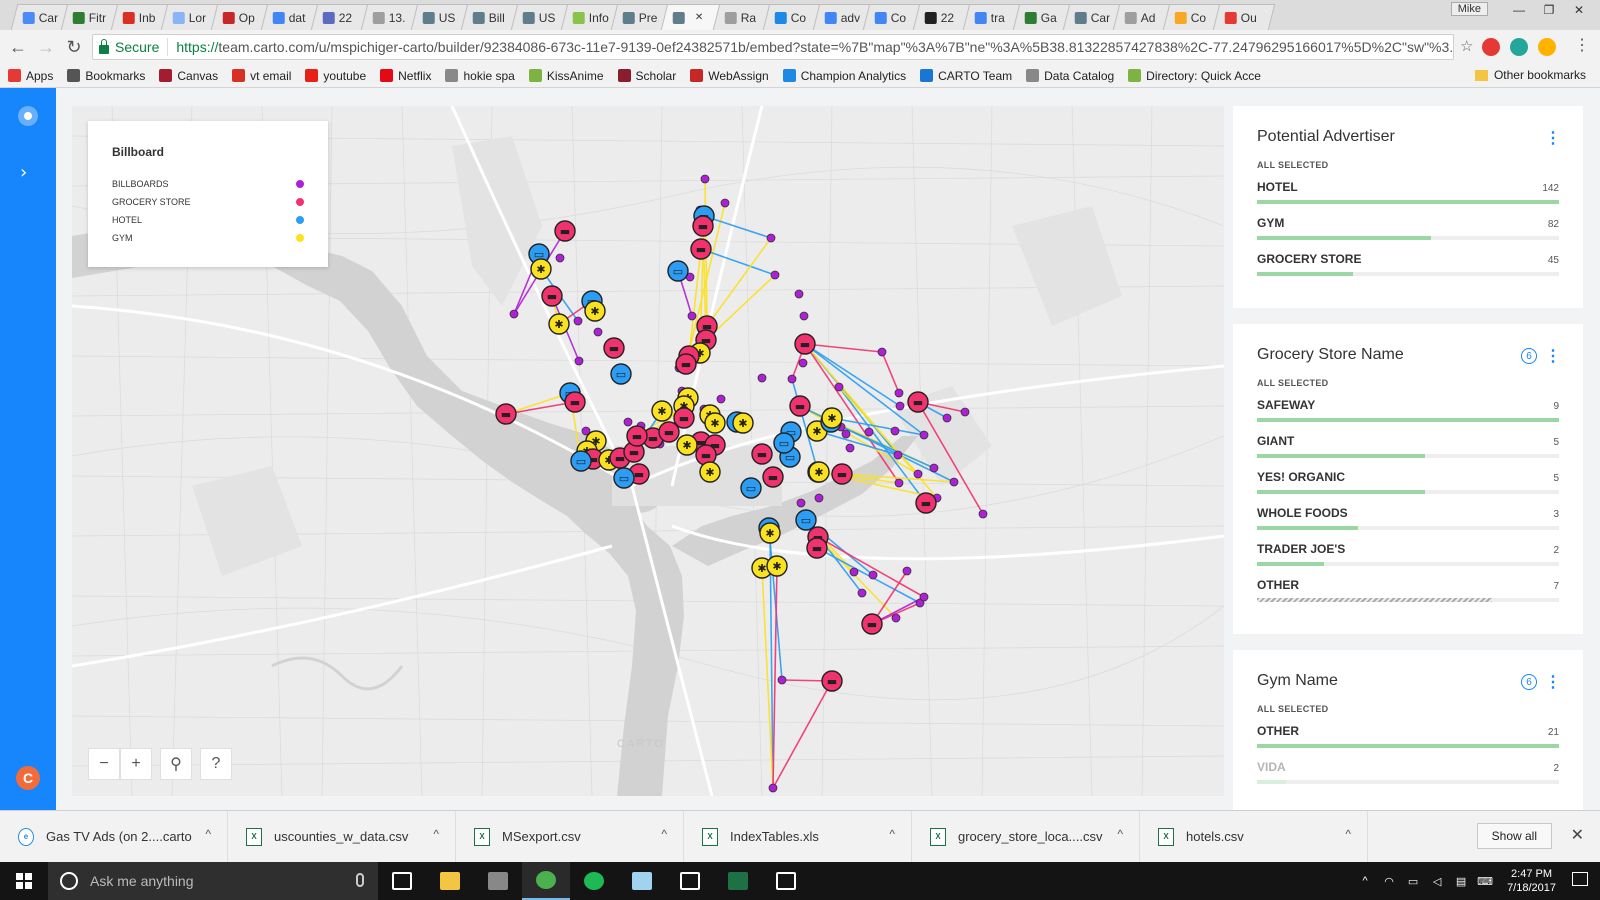 The image size is (1600, 900). Describe the element at coordinates (642, 881) in the screenshot. I see `notepad-app-taskbar-icon` at that location.